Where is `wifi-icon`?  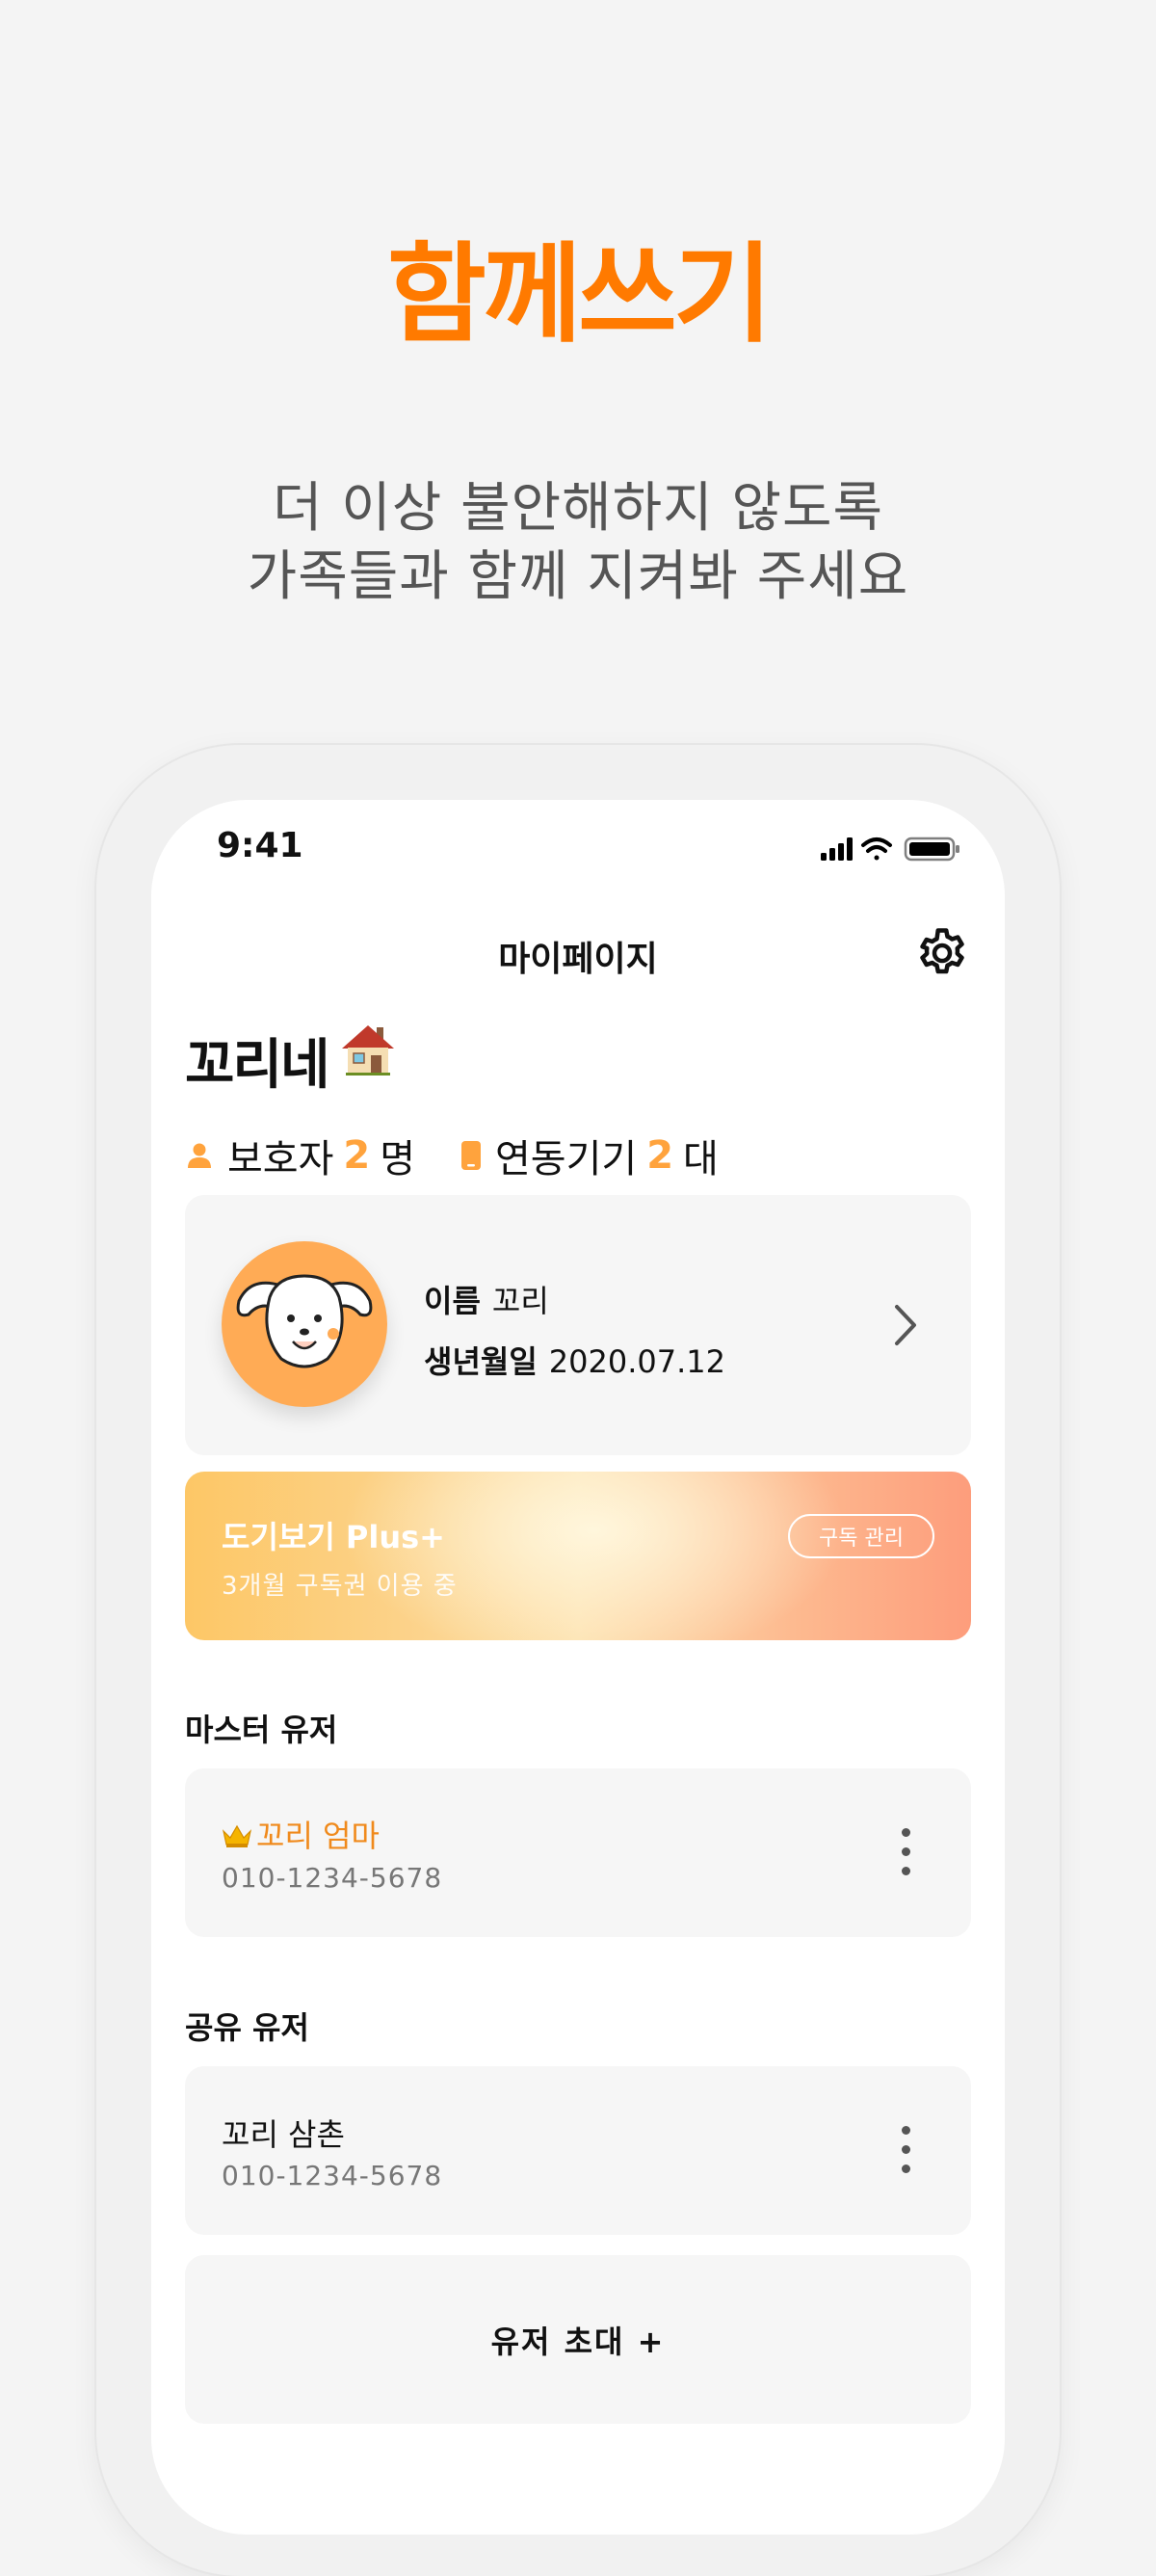
wifi-icon is located at coordinates (876, 849).